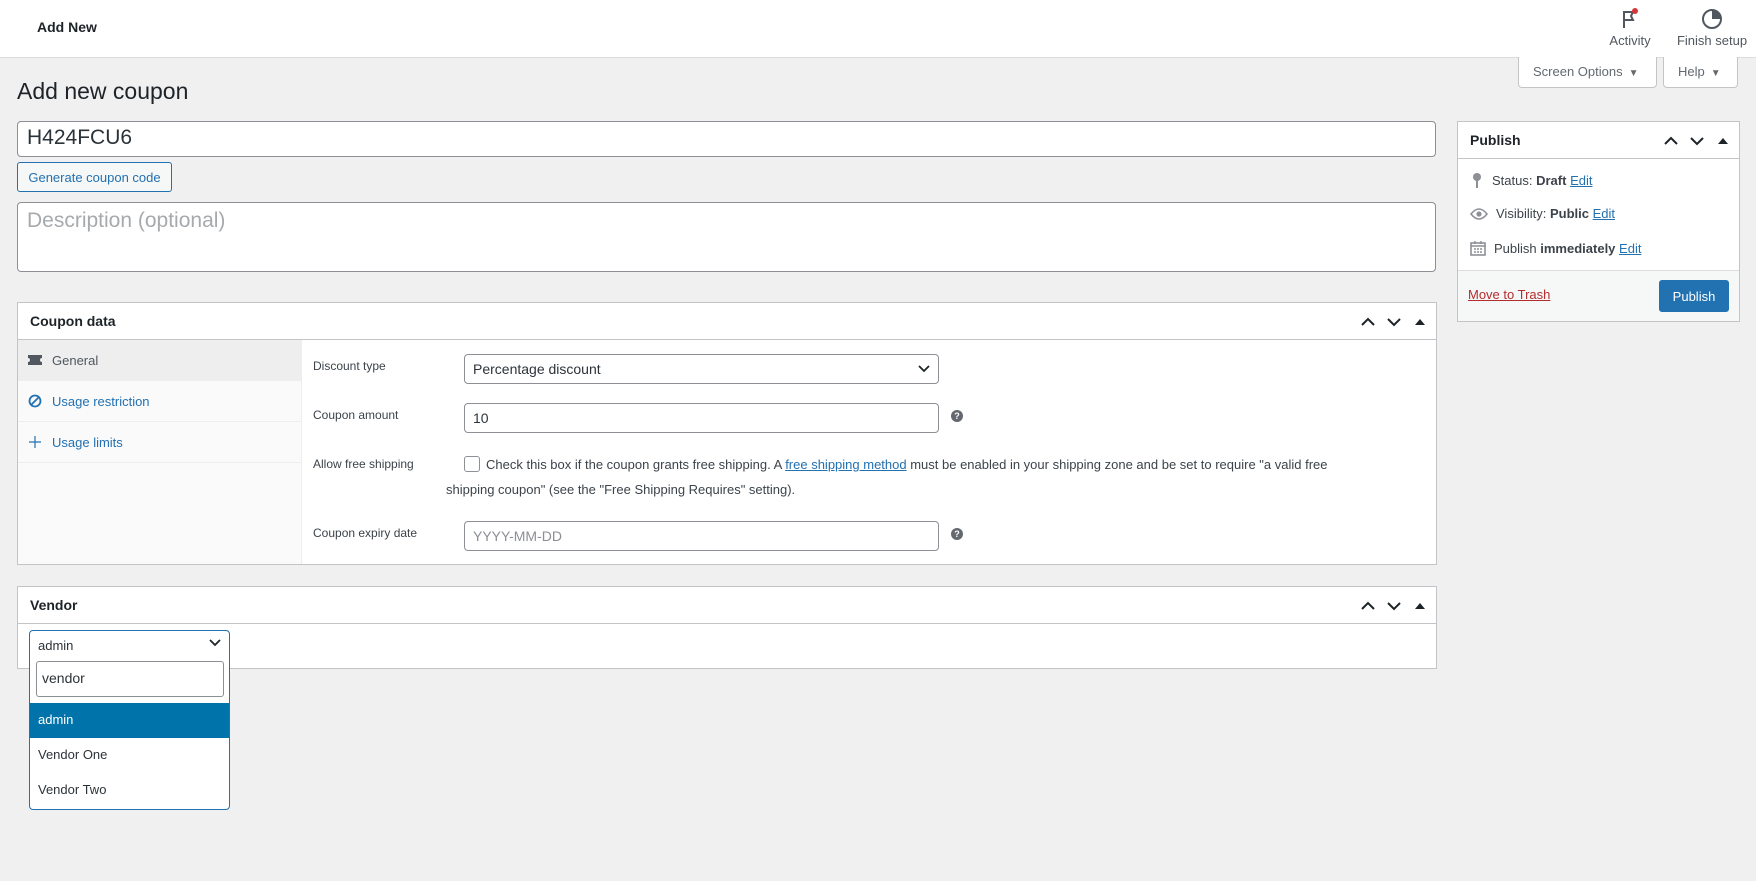 This screenshot has height=881, width=1756. Describe the element at coordinates (878, 29) in the screenshot. I see `top-header: Add New Activity Finish setup` at that location.